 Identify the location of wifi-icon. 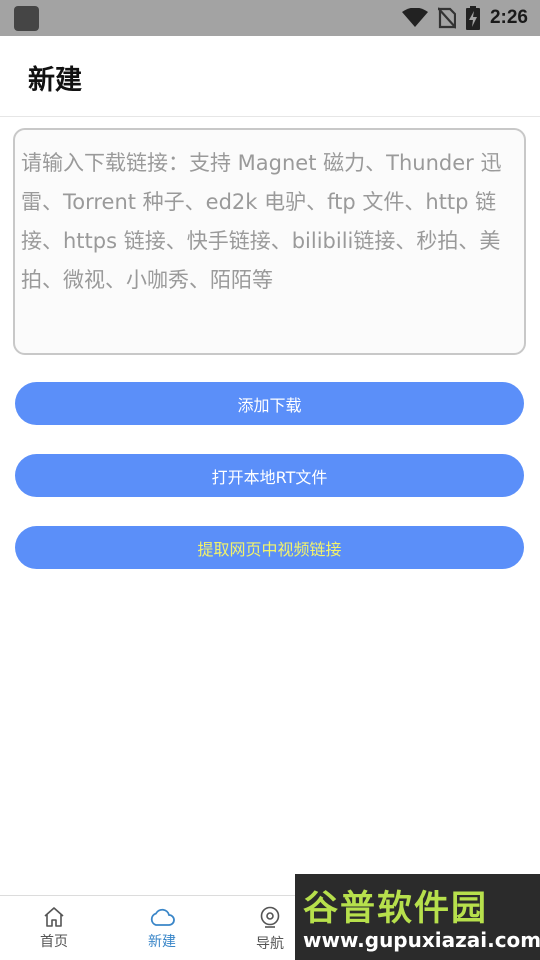
(414, 17).